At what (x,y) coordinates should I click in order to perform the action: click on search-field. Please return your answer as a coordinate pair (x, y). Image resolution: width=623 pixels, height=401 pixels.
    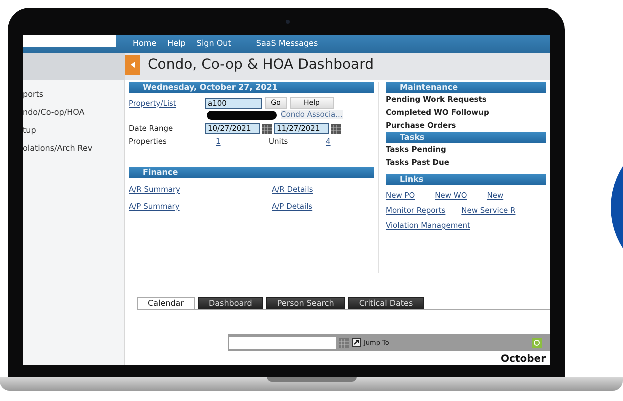
    Looking at the image, I should click on (69, 41).